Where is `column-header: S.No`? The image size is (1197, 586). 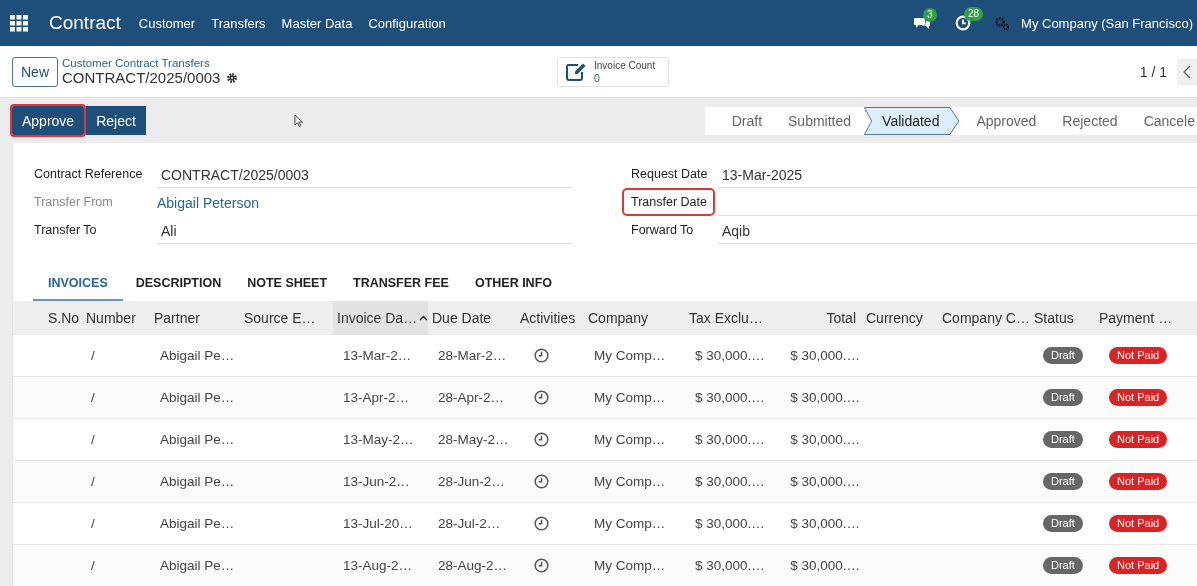 column-header: S.No is located at coordinates (47, 318).